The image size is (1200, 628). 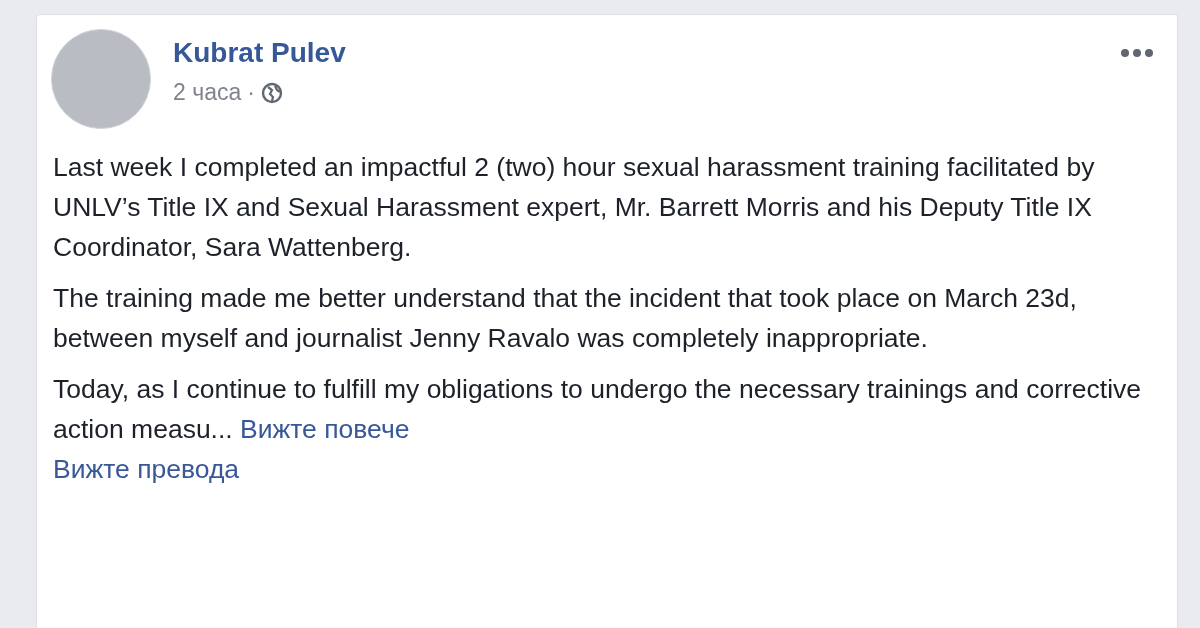 What do you see at coordinates (146, 469) in the screenshot?
I see `see-translation-link: Вижте превода` at bounding box center [146, 469].